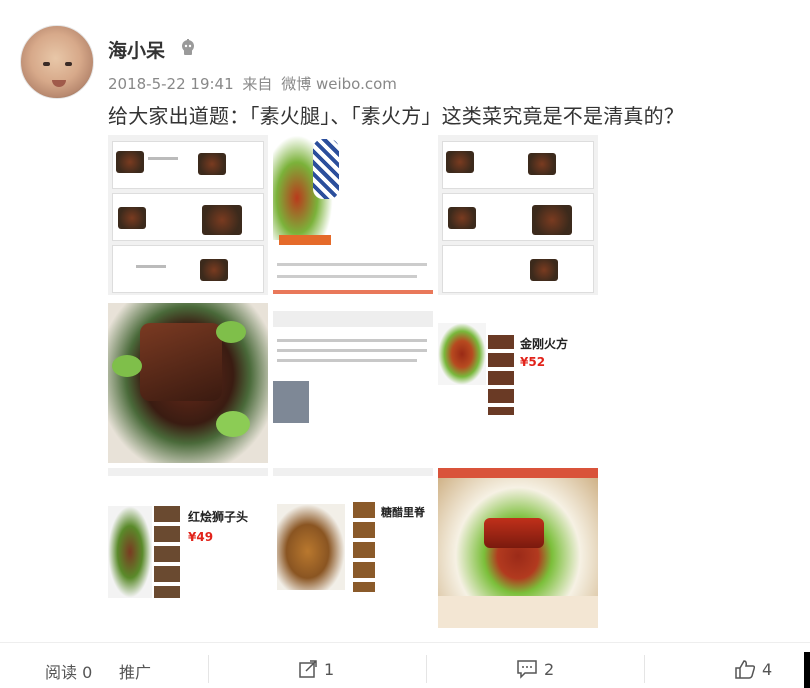 The height and width of the screenshot is (688, 810). I want to click on share-button: 1, so click(316, 669).